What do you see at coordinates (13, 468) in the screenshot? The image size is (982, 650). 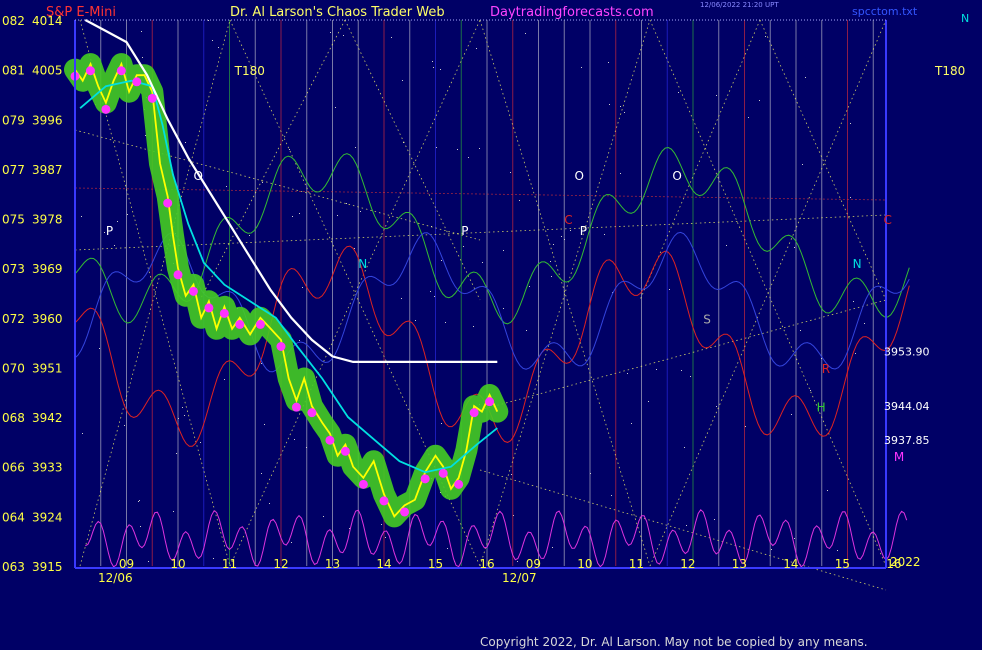 I see `y-tick-code: 066` at bounding box center [13, 468].